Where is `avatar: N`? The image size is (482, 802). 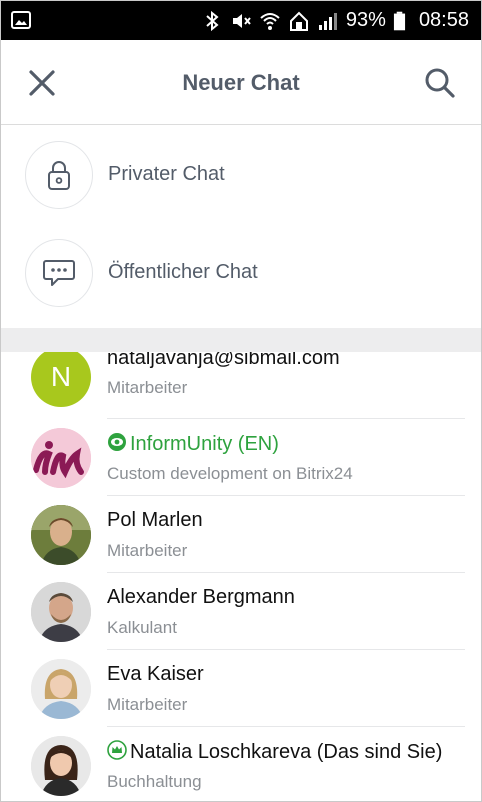
avatar: N is located at coordinates (61, 379).